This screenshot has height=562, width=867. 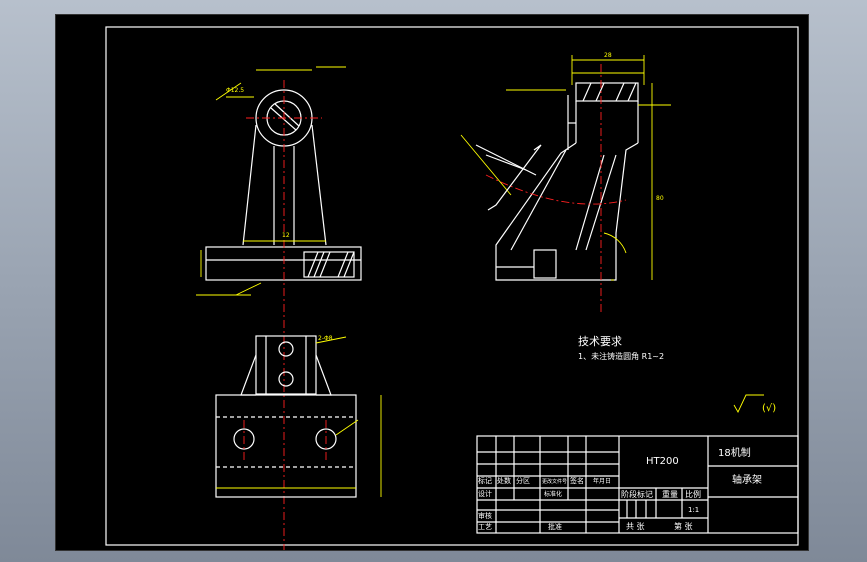 I want to click on roughness-symbol-icon, so click(x=748, y=403).